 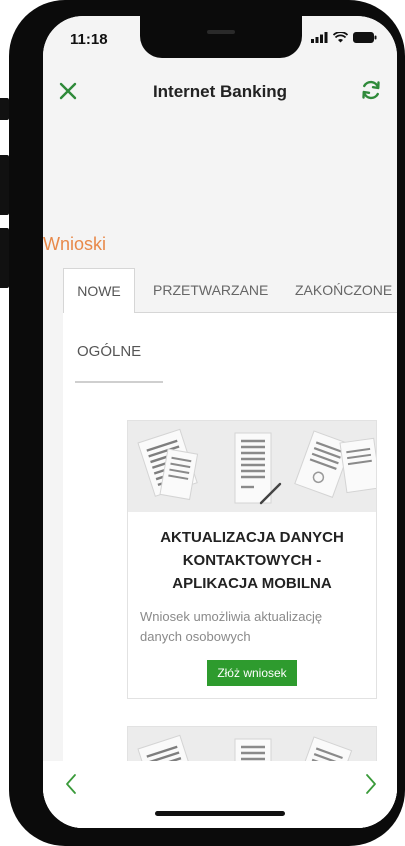 I want to click on signal-icon, so click(x=319, y=37).